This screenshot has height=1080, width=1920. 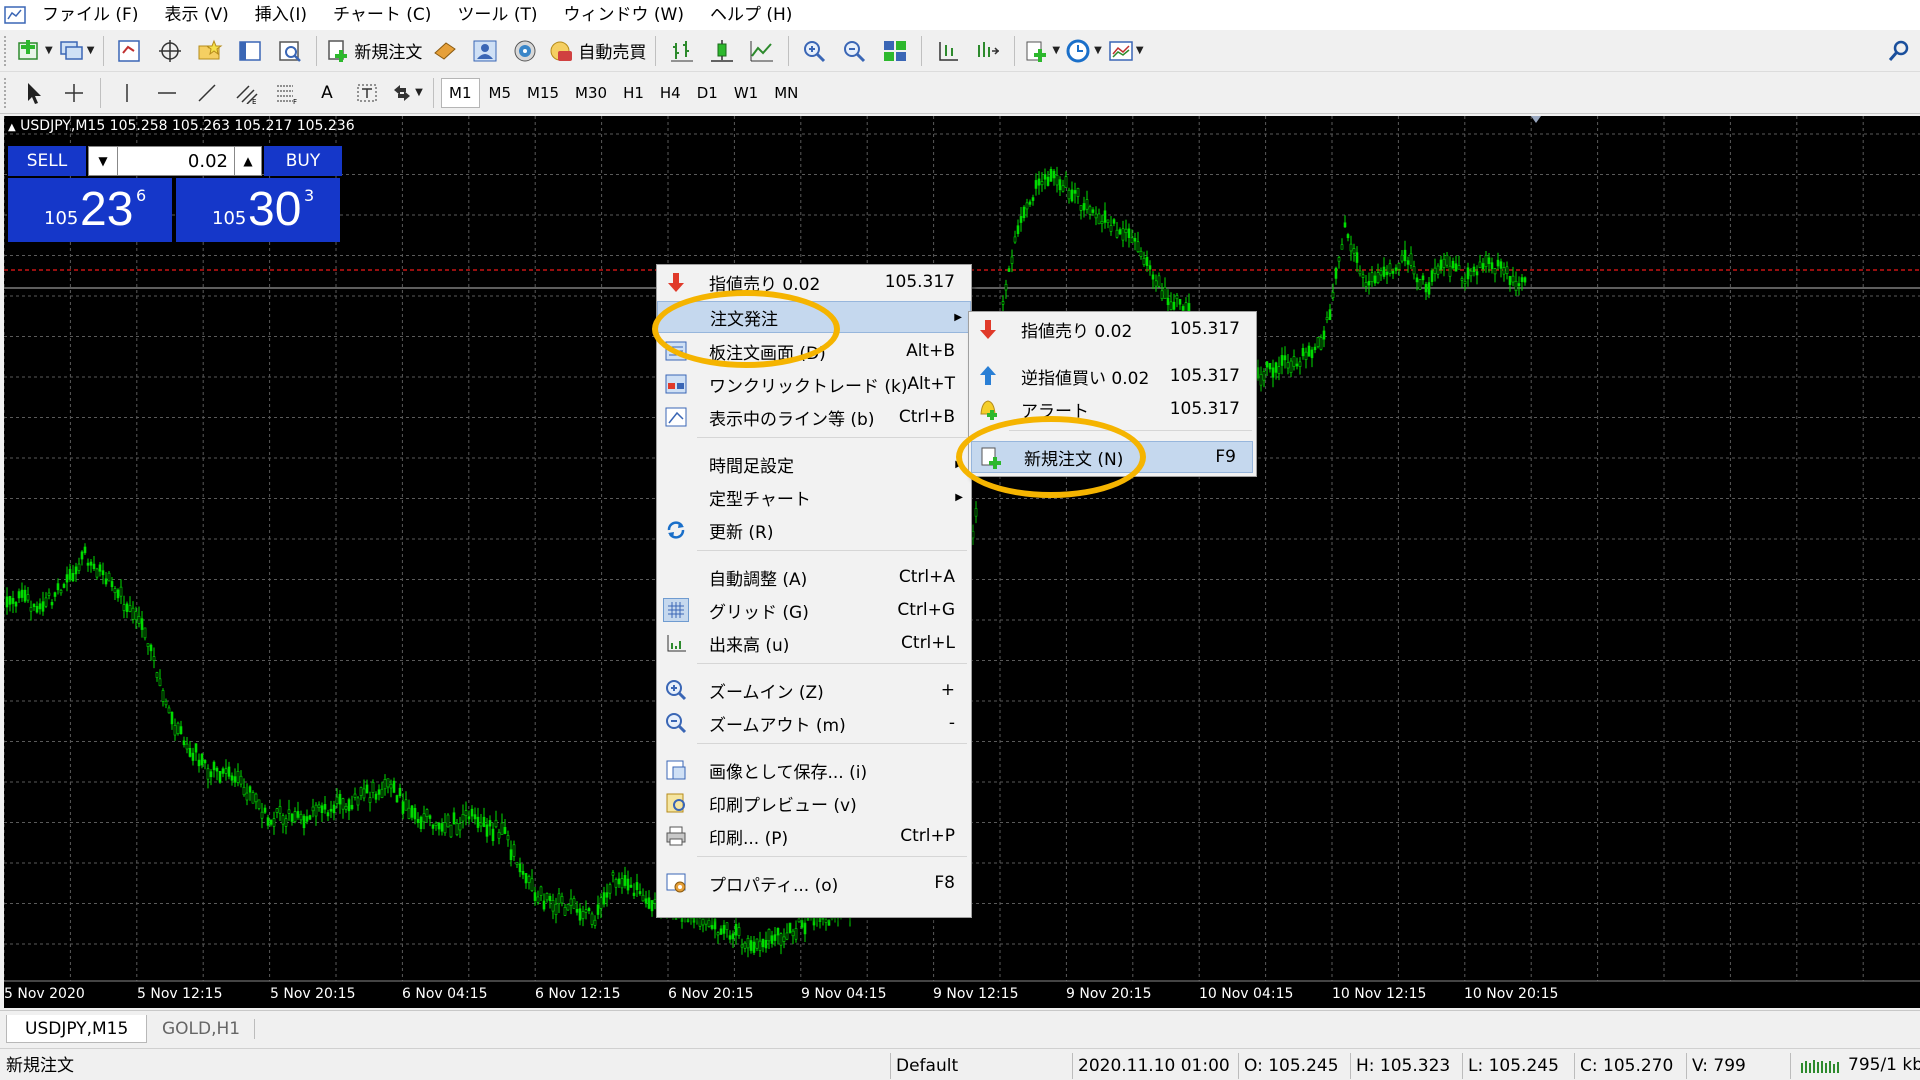 What do you see at coordinates (924, 1064) in the screenshot?
I see `status-profile: Default` at bounding box center [924, 1064].